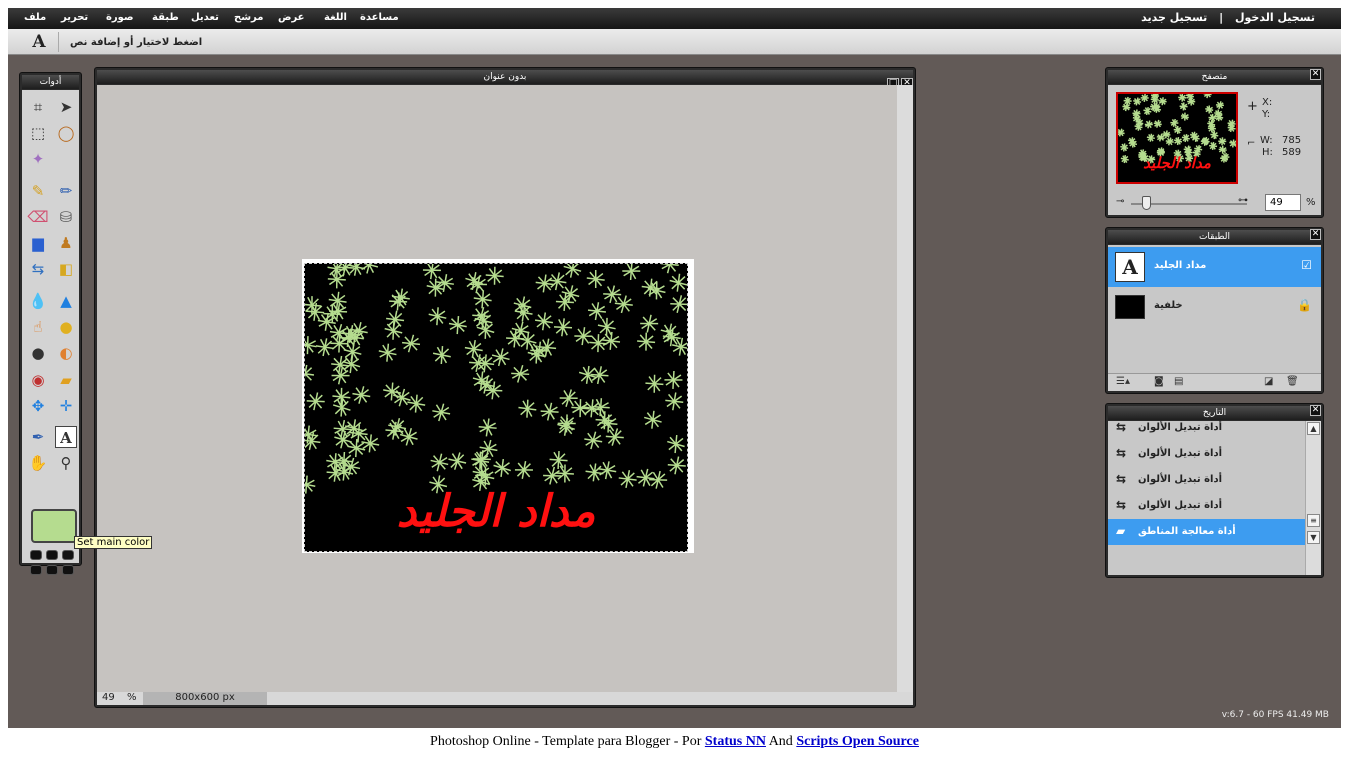 This screenshot has width=1349, height=760. I want to click on bandage-icon: ▰, so click(1121, 531).